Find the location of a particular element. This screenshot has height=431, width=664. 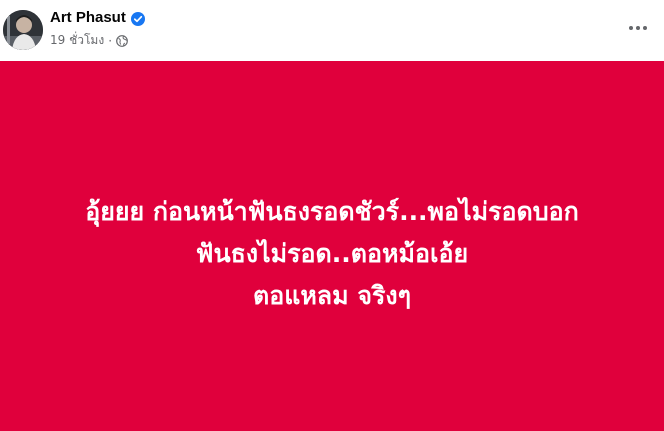

status-line-2: ฟันธงไม่รอด..ตอหม้อเอ้ย is located at coordinates (332, 253).